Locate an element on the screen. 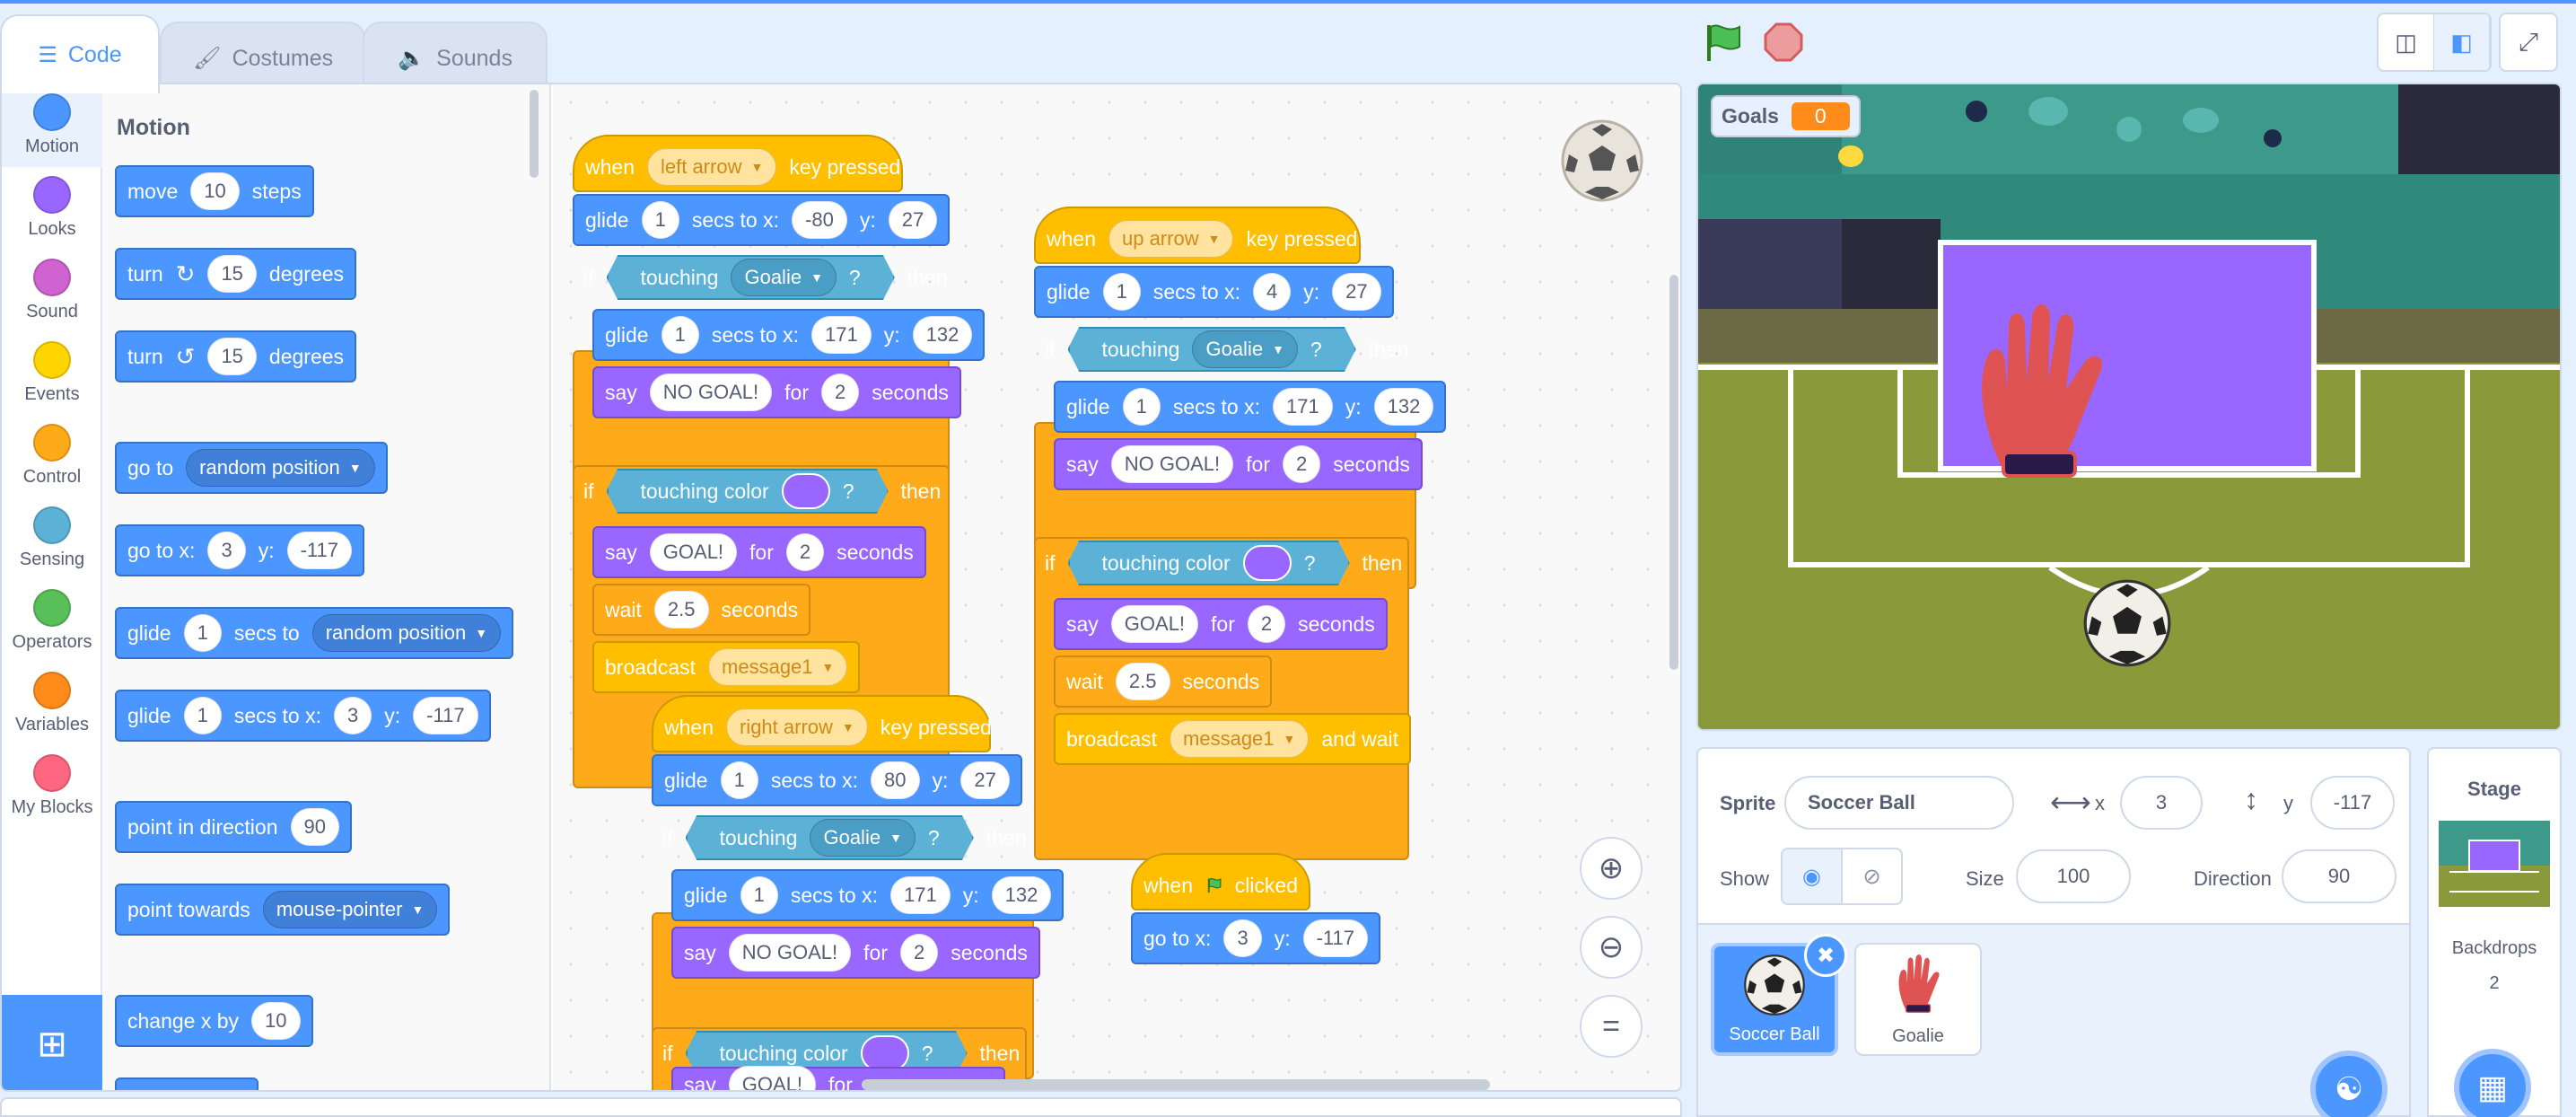 The height and width of the screenshot is (1117, 2576). towards-target-dropdown: mouse-pointer ▼ is located at coordinates (350, 909).